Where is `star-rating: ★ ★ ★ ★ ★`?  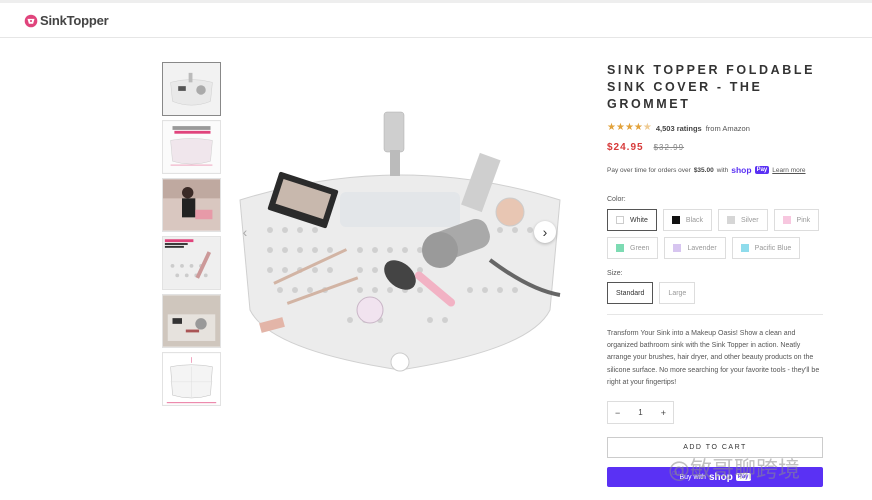 star-rating: ★ ★ ★ ★ ★ is located at coordinates (629, 128).